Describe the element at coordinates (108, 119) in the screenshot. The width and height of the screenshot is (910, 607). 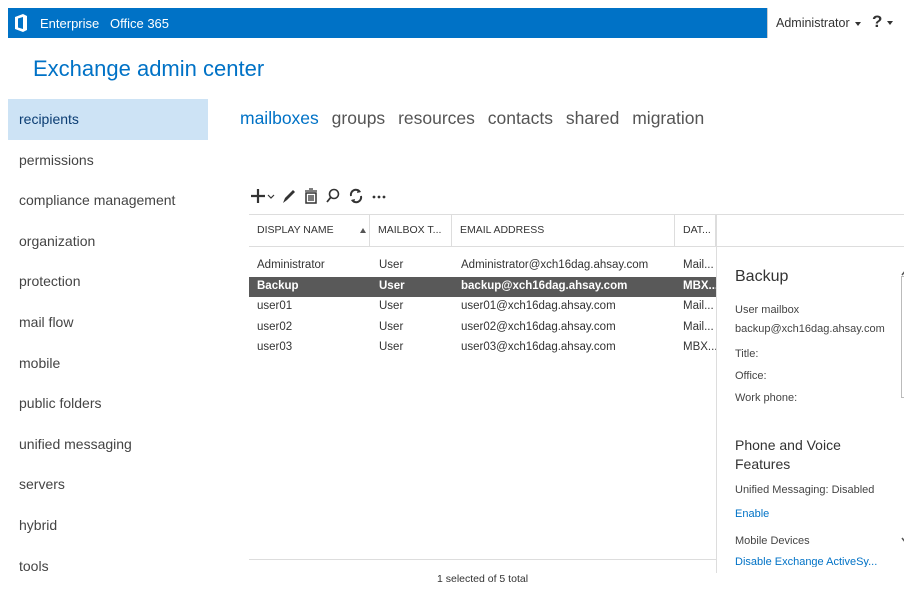
I see `sidebar-item-recipients: recipients` at that location.